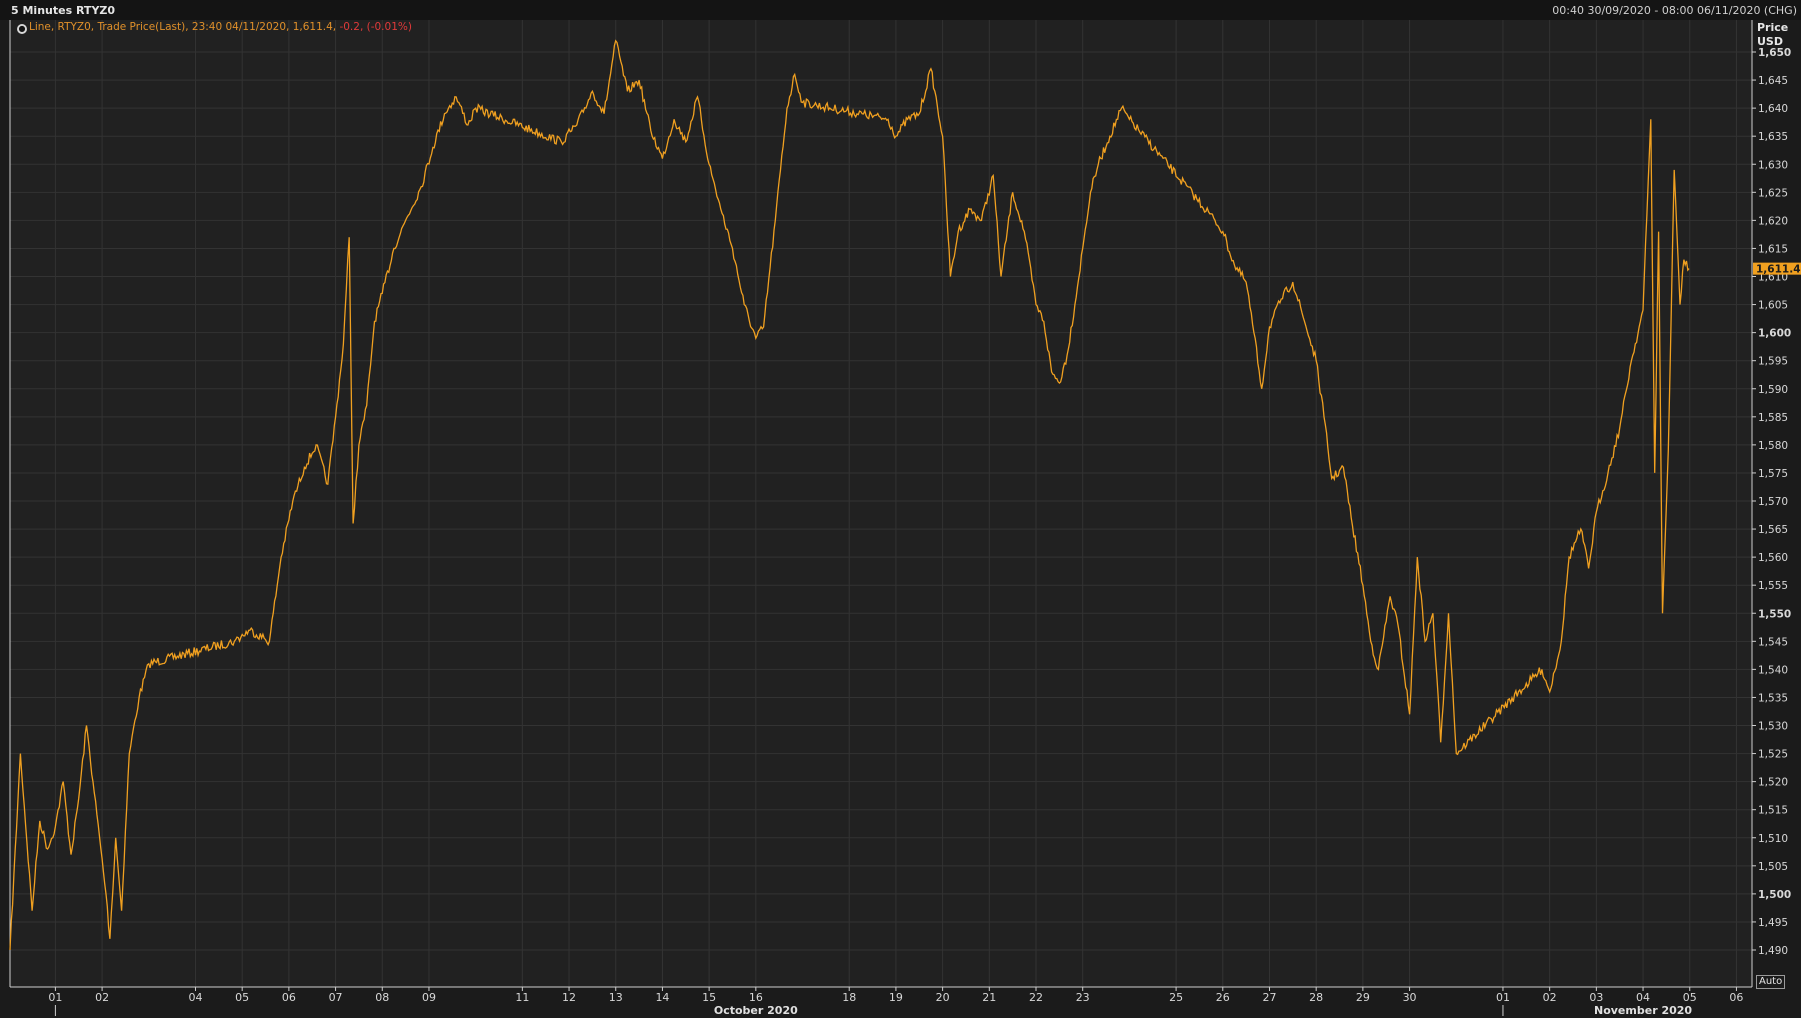 Image resolution: width=1801 pixels, height=1018 pixels. I want to click on y-tick-label: 1,550, so click(1774, 614).